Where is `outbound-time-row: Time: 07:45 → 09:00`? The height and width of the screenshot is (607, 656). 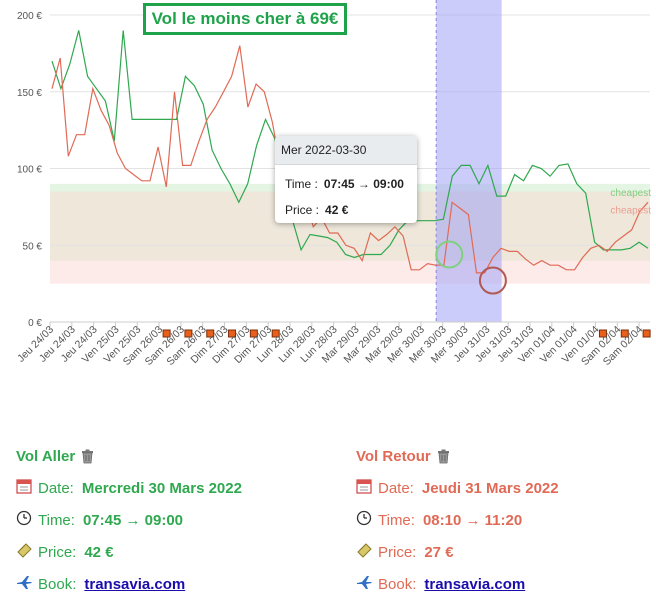 outbound-time-row: Time: 07:45 → 09:00 is located at coordinates (166, 520).